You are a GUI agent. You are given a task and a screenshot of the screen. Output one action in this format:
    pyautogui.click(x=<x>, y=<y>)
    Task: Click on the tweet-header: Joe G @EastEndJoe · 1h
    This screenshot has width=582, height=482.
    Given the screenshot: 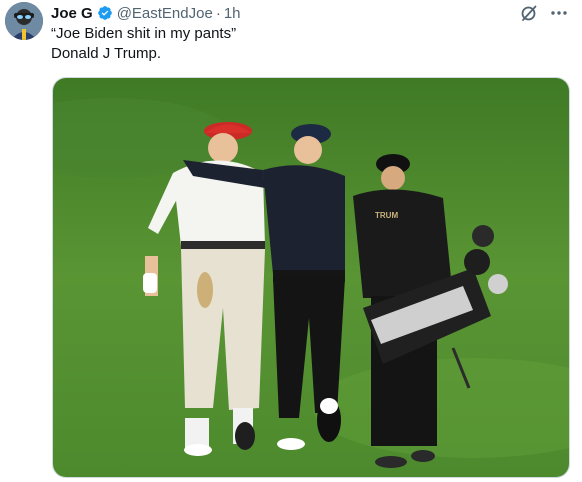 What is the action you would take?
    pyautogui.click(x=146, y=13)
    